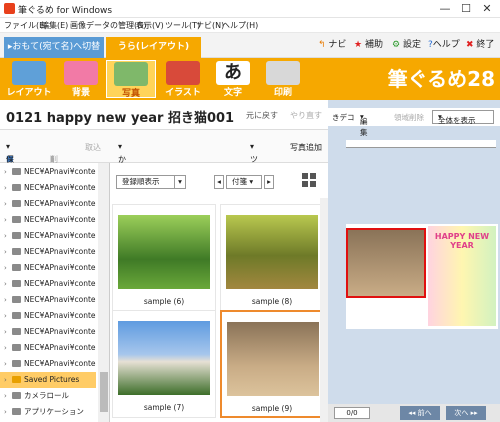  I want to click on add-photo-button: 写真追加, so click(306, 147).